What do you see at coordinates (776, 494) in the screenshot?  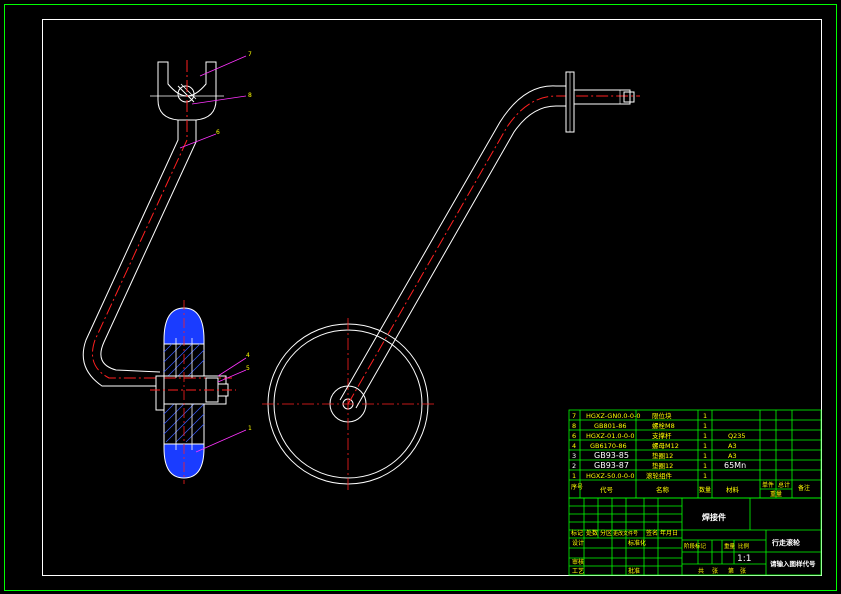 I see `bom-header-weight: 重量` at bounding box center [776, 494].